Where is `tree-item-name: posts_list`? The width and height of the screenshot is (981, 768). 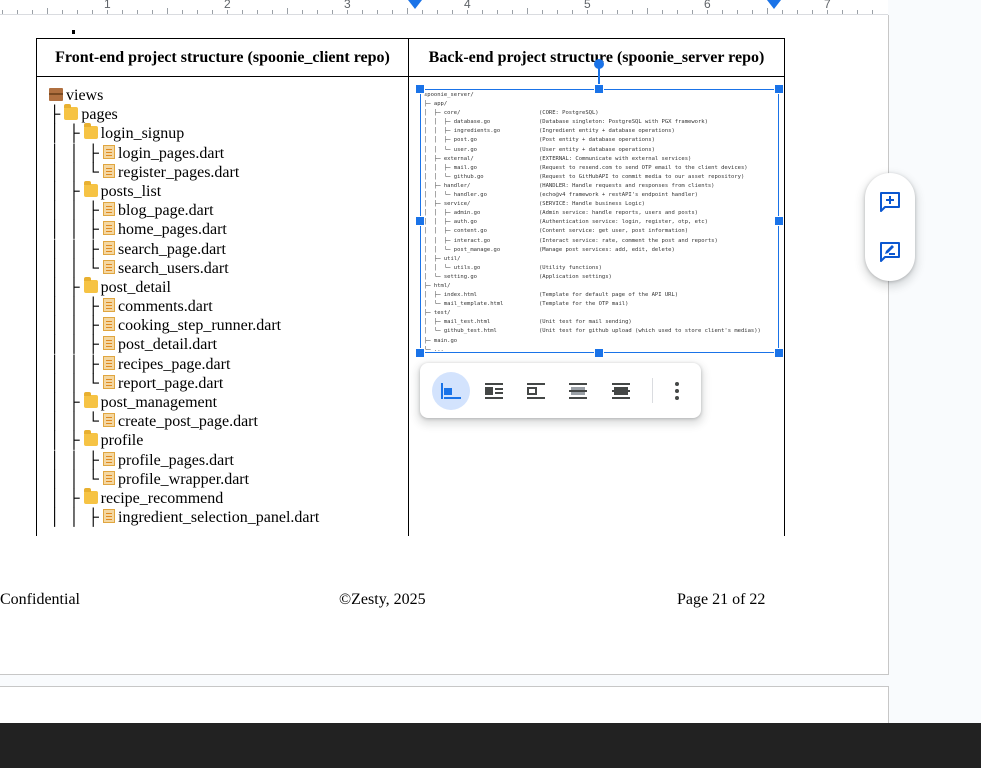
tree-item-name: posts_list is located at coordinates (131, 191).